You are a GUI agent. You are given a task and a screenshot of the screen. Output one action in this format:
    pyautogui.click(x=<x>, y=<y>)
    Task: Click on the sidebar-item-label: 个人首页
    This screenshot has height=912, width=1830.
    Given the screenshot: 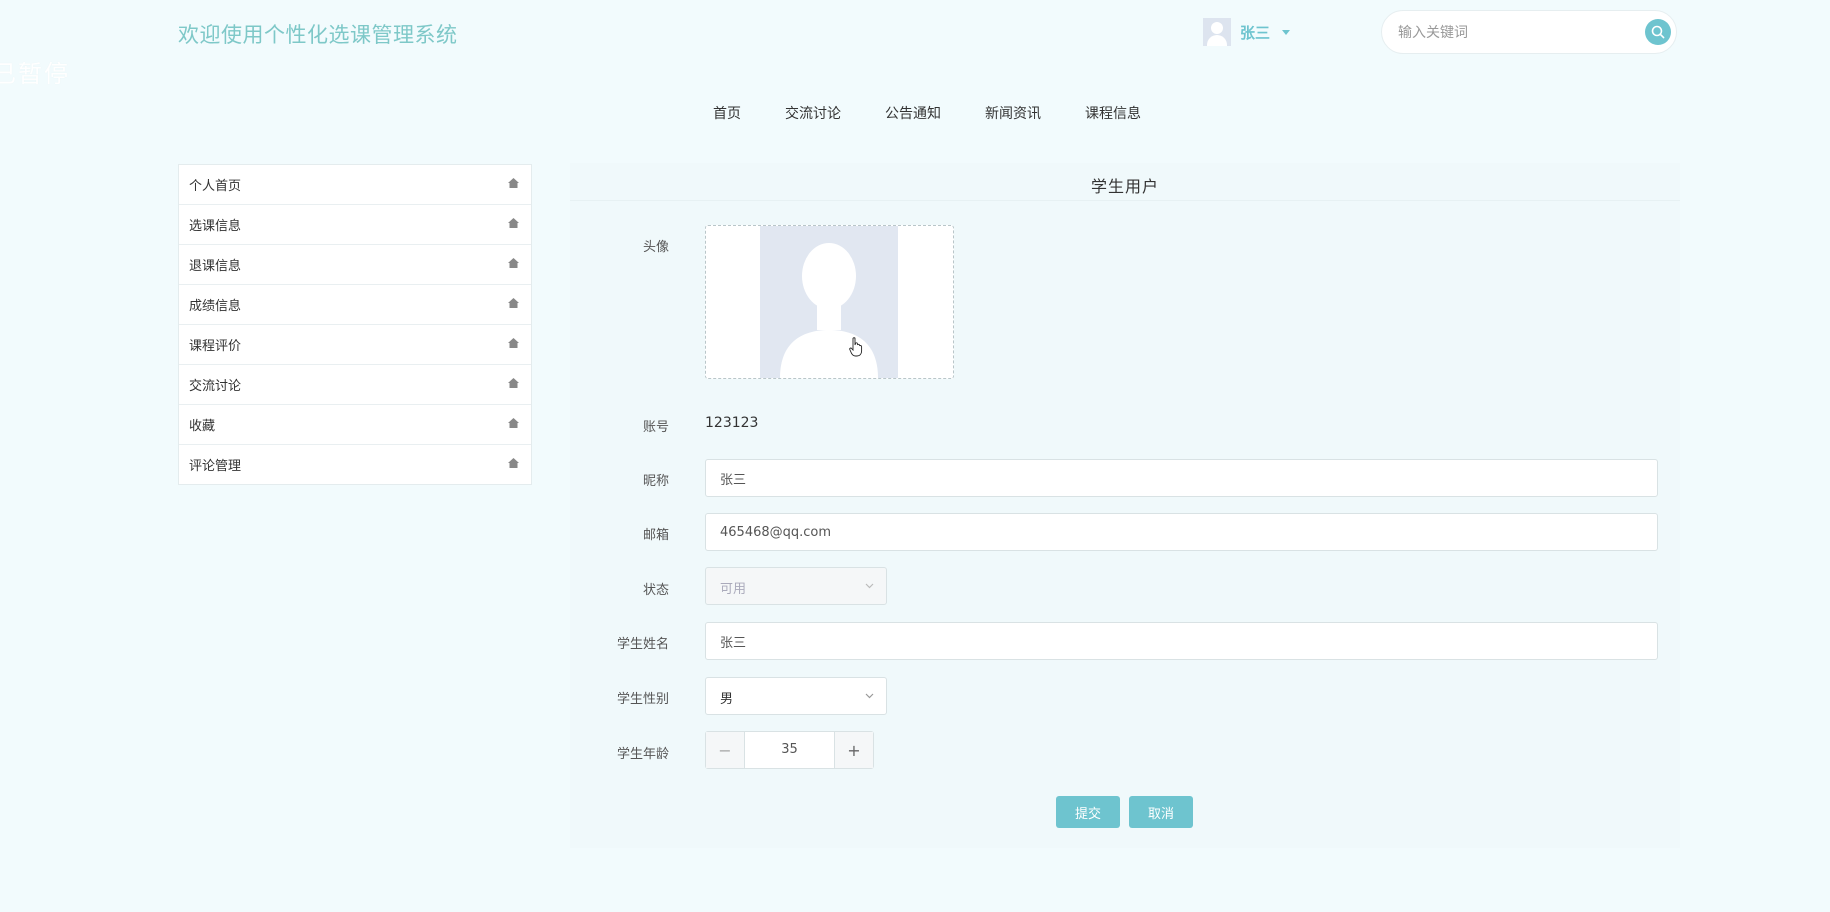 What is the action you would take?
    pyautogui.click(x=215, y=186)
    